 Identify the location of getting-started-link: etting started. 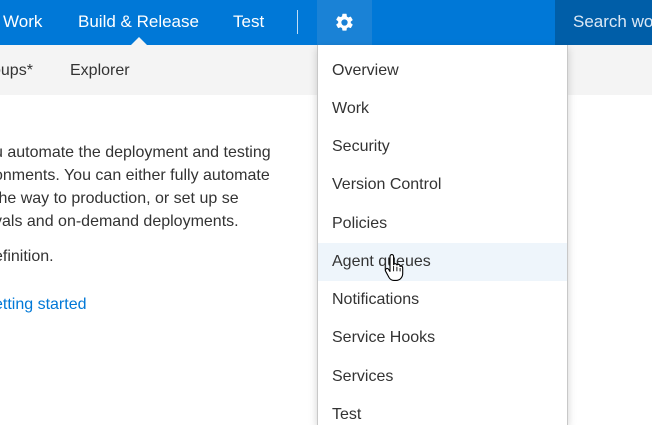
(43, 304).